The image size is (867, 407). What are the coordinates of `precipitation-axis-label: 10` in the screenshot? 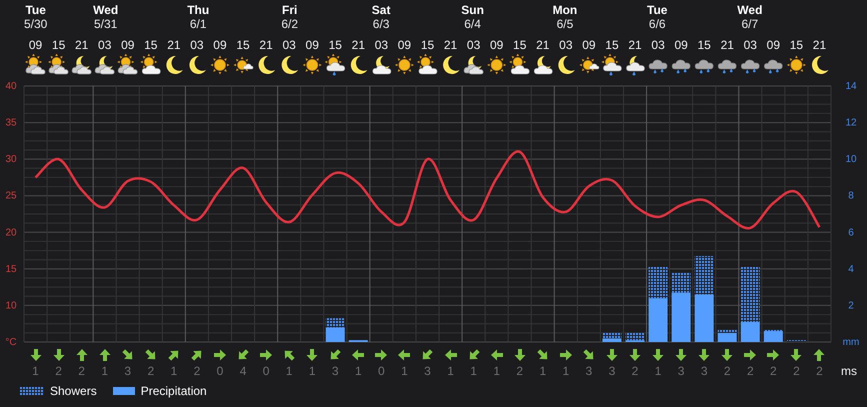 It's located at (851, 160).